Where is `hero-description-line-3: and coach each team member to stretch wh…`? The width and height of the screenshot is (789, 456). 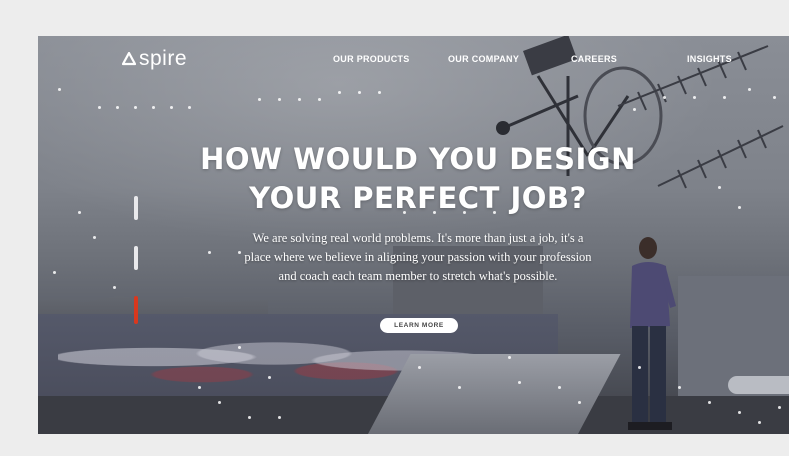
hero-description-line-3: and coach each team member to stretch wh… is located at coordinates (418, 276).